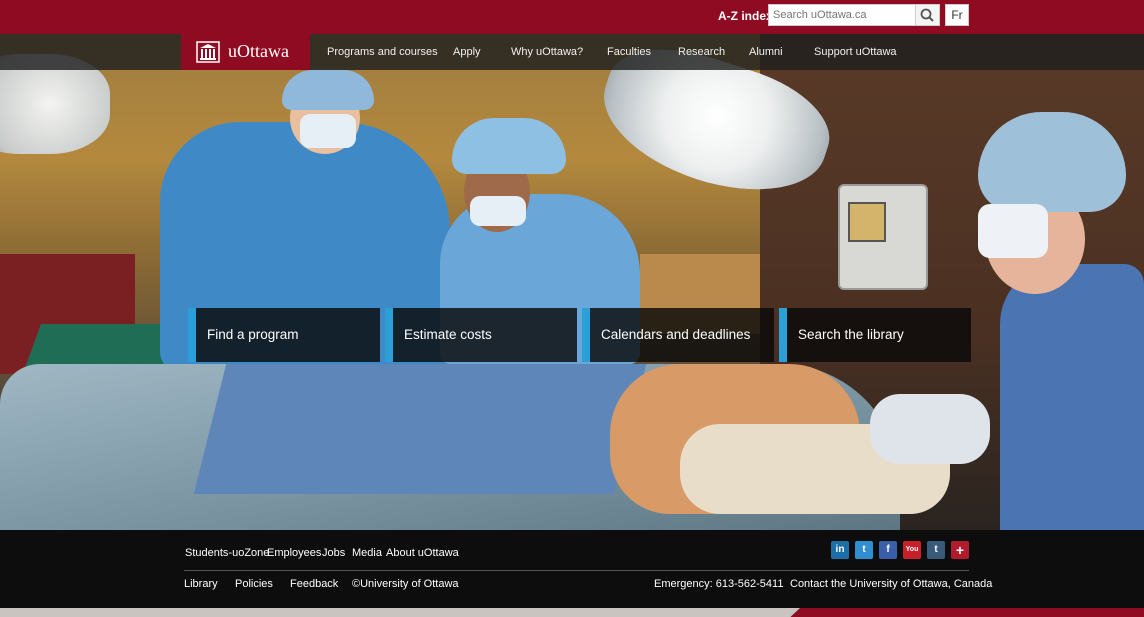  What do you see at coordinates (719, 584) in the screenshot?
I see `emergency-phone: Emergency: 613-562-5411` at bounding box center [719, 584].